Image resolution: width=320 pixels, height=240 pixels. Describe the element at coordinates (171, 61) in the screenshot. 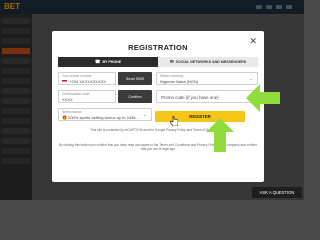

I see `chat-icon: ✉` at that location.